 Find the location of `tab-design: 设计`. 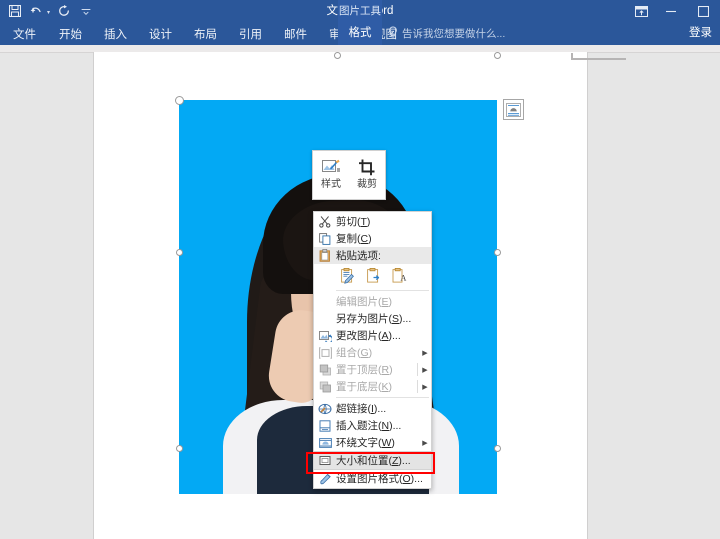

tab-design: 设计 is located at coordinates (160, 33).